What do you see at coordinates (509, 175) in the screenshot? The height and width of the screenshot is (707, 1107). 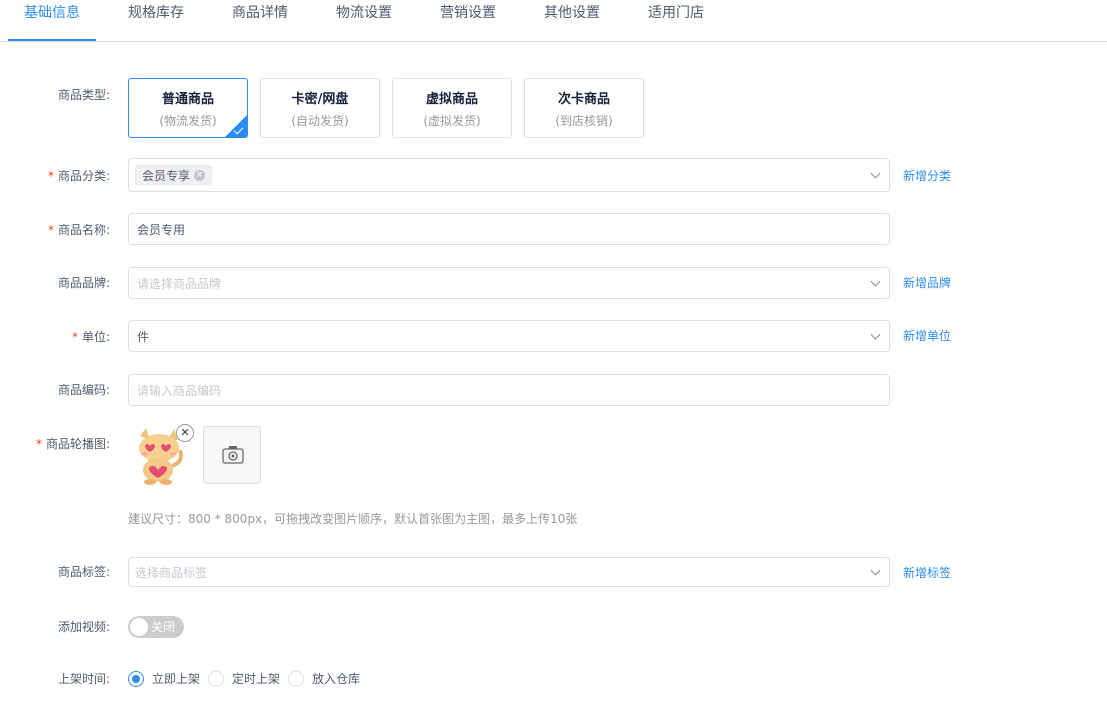 I see `category-select: 会员专享 ×` at bounding box center [509, 175].